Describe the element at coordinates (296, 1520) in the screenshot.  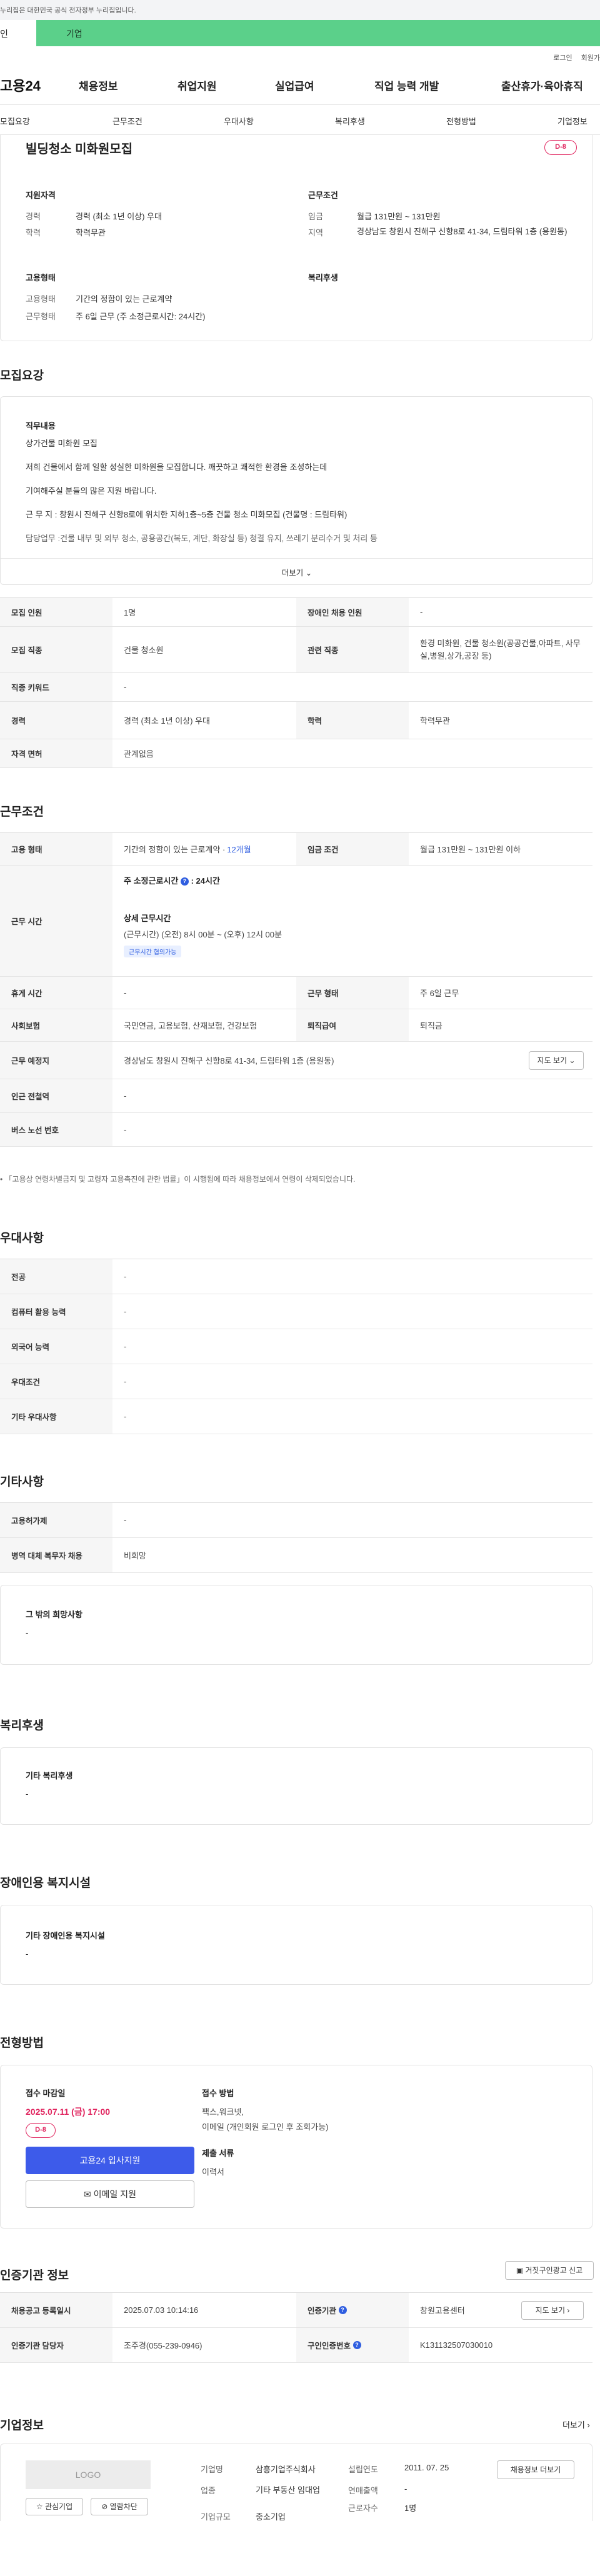
I see `table-row: 고용허가제 -` at that location.